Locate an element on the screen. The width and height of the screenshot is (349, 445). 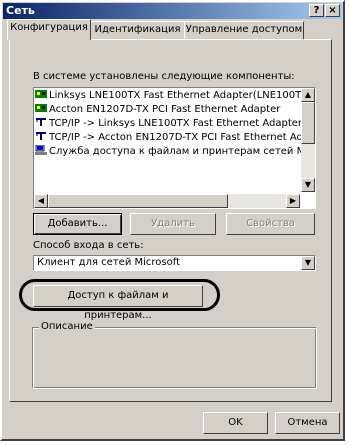
ok-button: OK is located at coordinates (235, 423).